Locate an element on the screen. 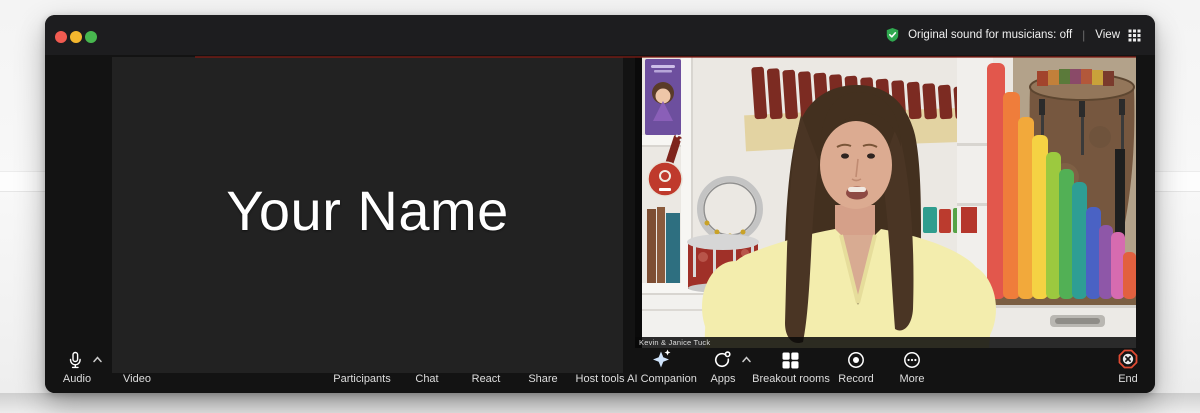 The image size is (1200, 413). shield-check-icon is located at coordinates (892, 35).